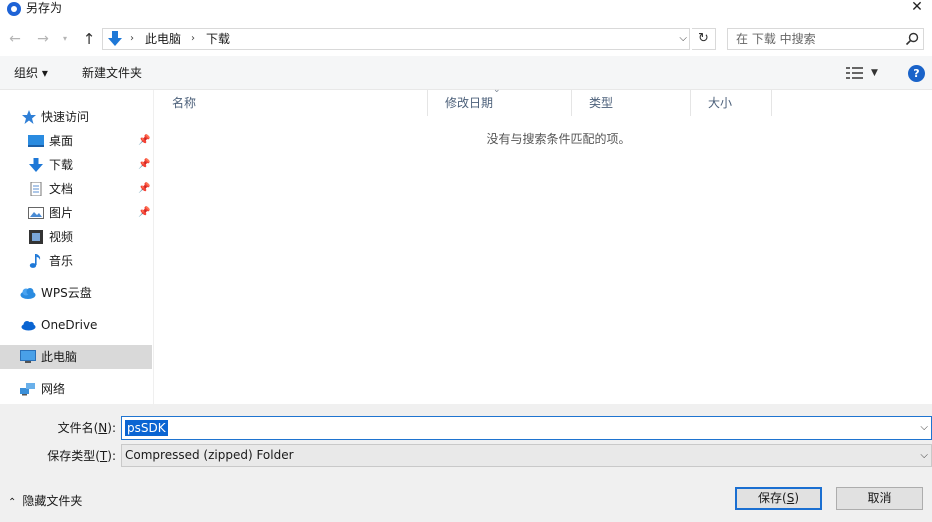 The image size is (932, 522). I want to click on search-icon, so click(912, 39).